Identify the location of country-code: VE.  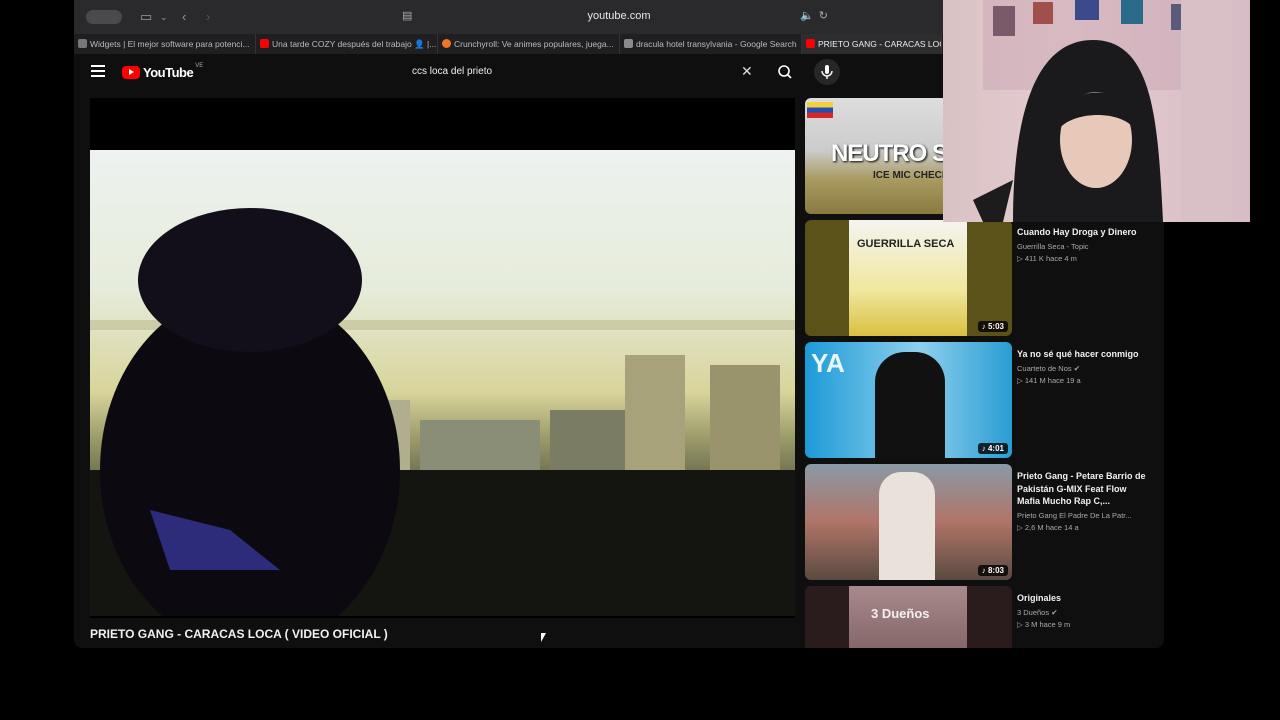
(199, 66).